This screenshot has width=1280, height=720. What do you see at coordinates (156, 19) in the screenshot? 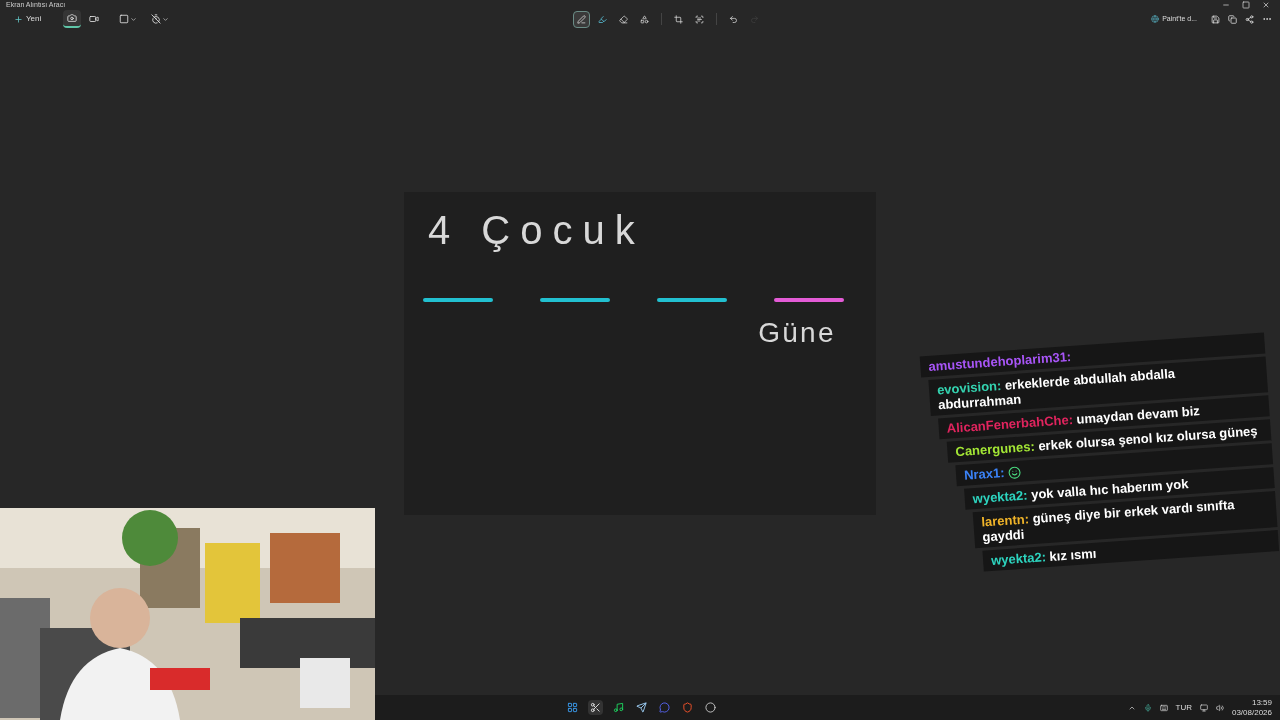
I see `timer-off-icon` at bounding box center [156, 19].